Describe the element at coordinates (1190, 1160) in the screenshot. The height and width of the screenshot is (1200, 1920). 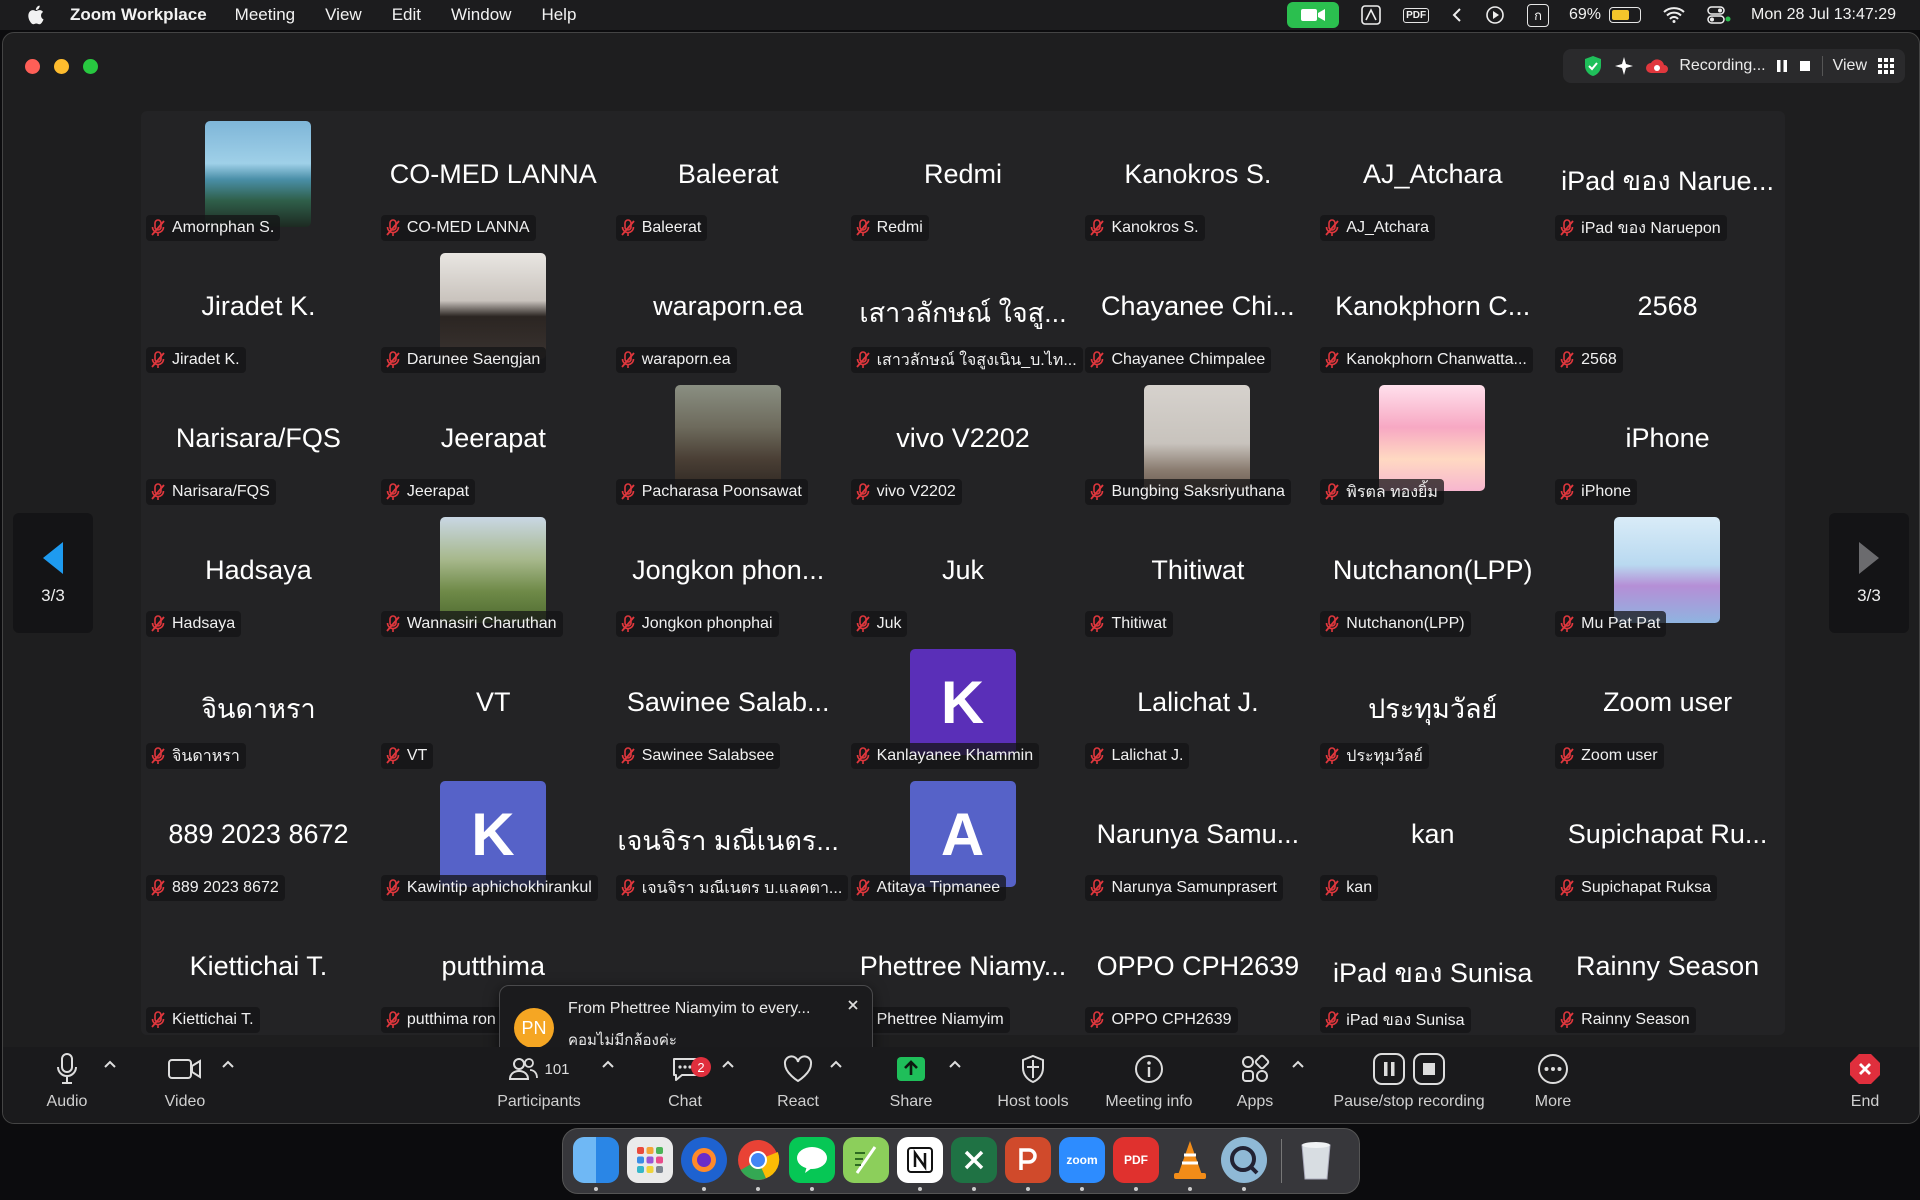
I see `vlc-icon` at that location.